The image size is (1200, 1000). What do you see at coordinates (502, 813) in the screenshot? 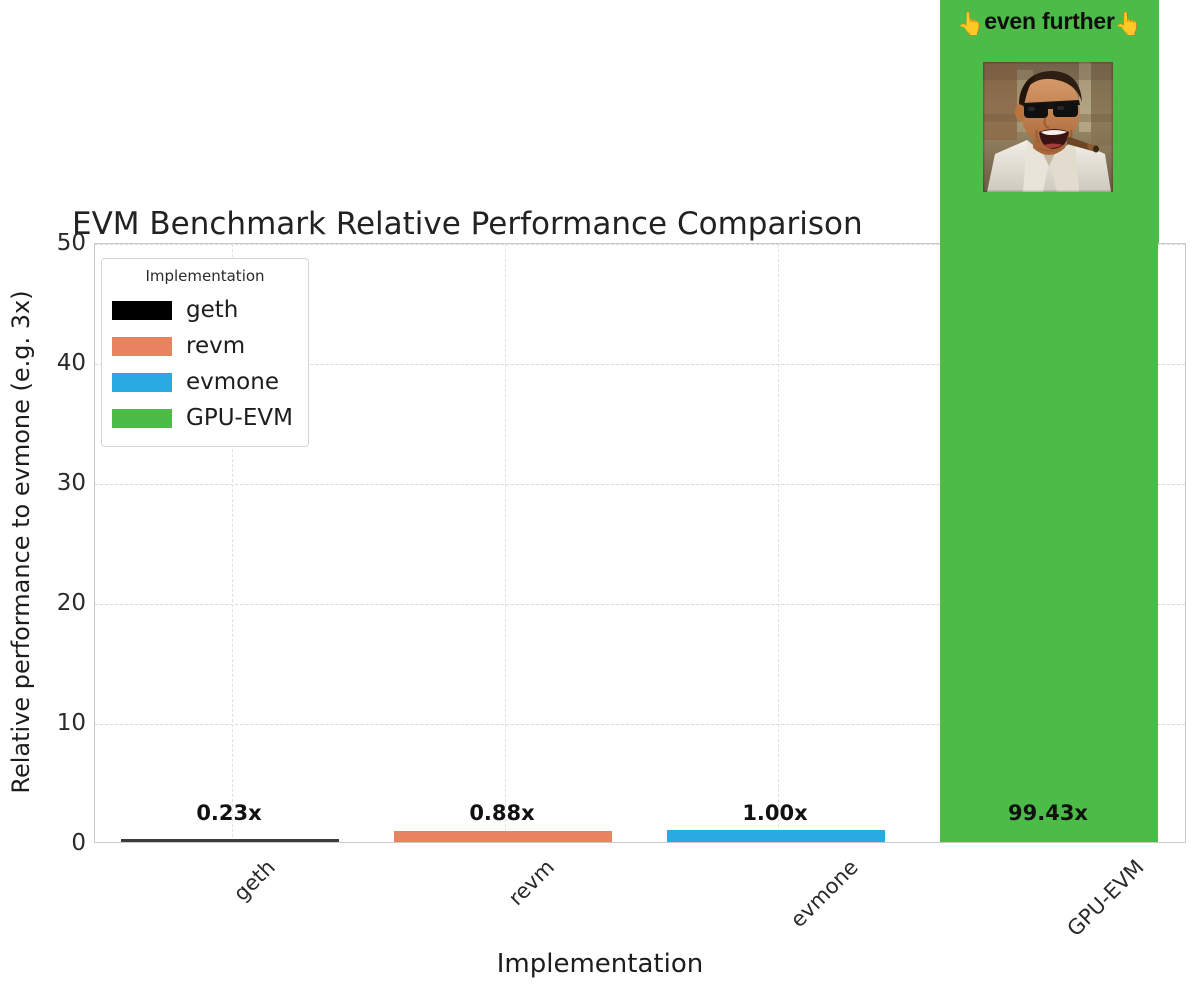
I see `bar-value-label-revm: 0.88x` at bounding box center [502, 813].